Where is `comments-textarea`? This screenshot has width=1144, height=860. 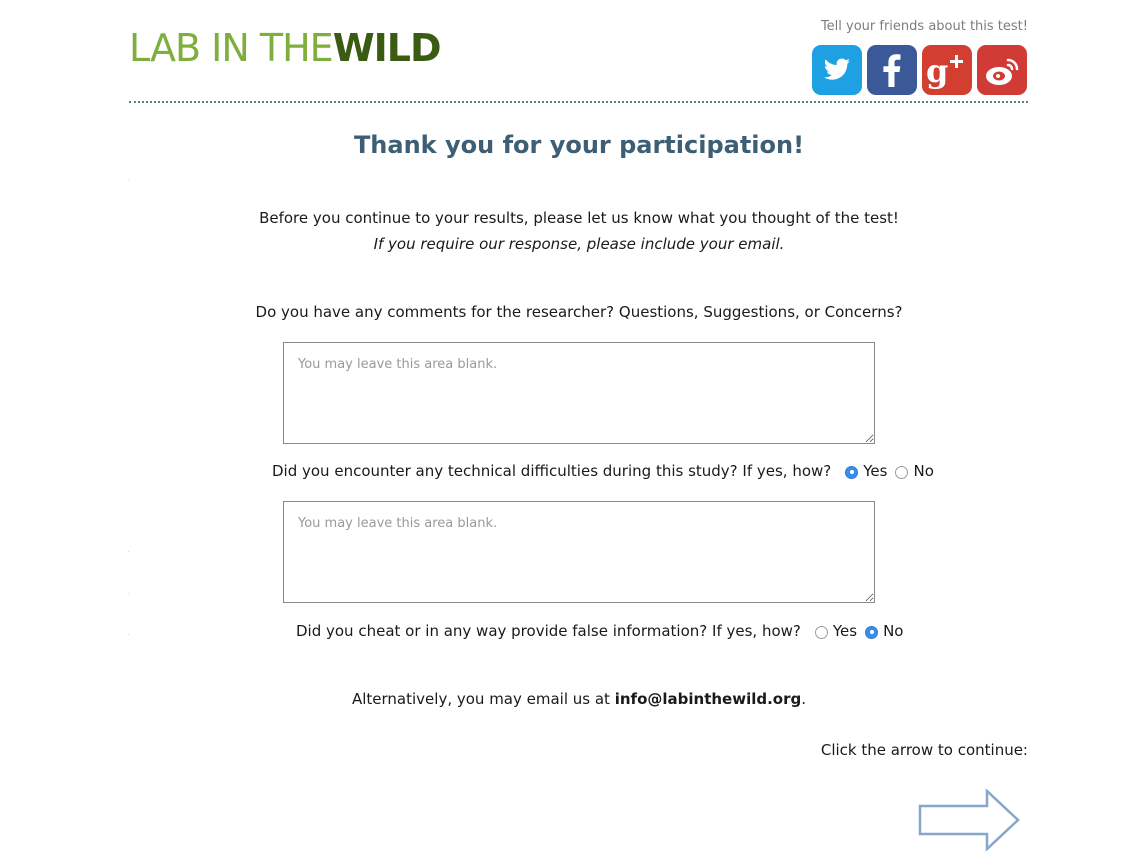 comments-textarea is located at coordinates (579, 393).